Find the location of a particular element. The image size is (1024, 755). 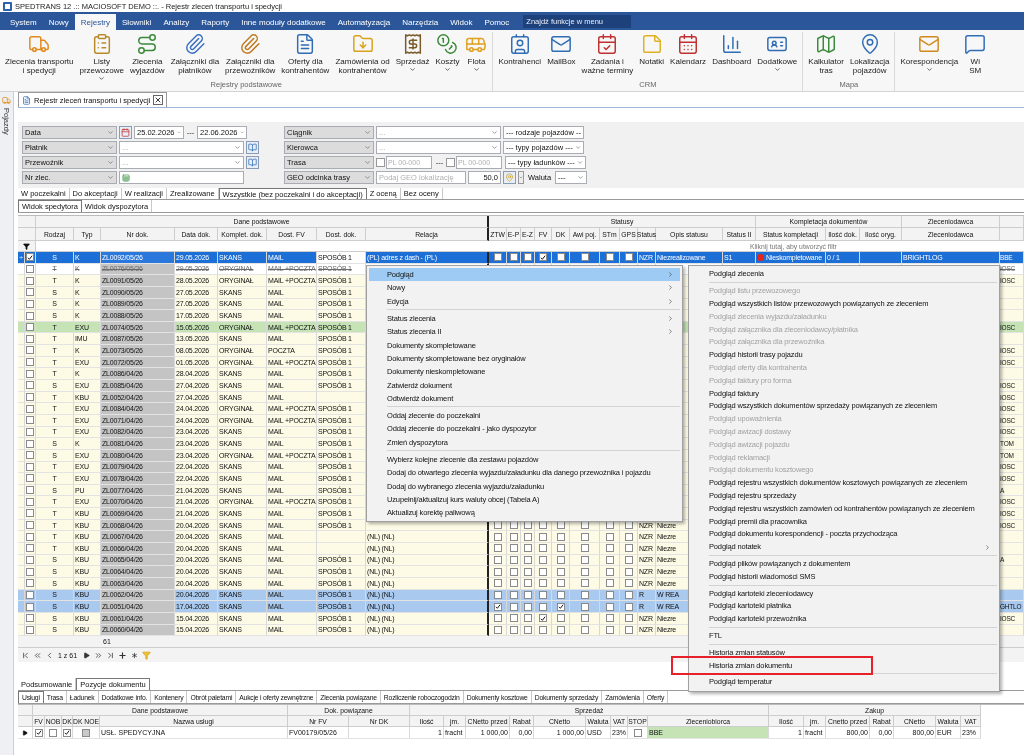

close-button is located at coordinates (158, 100).